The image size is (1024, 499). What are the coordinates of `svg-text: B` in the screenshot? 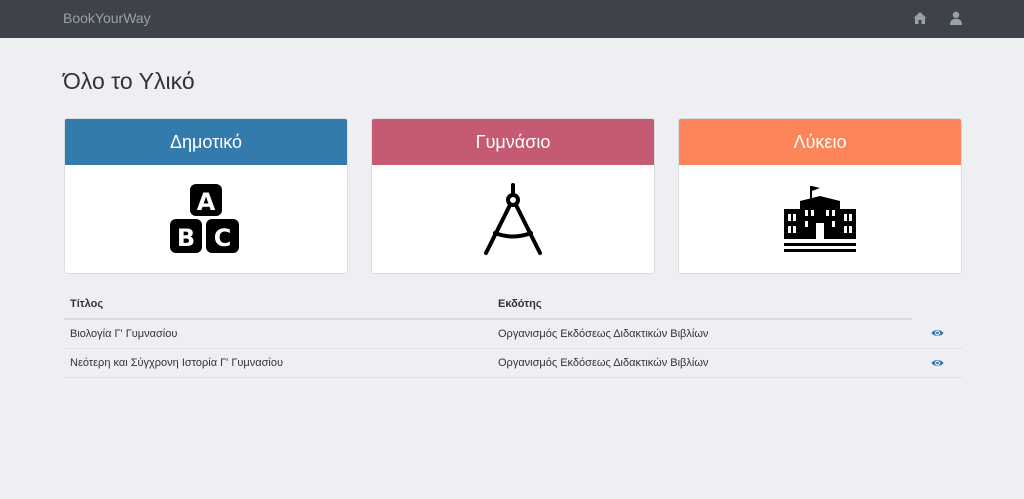 It's located at (186, 238).